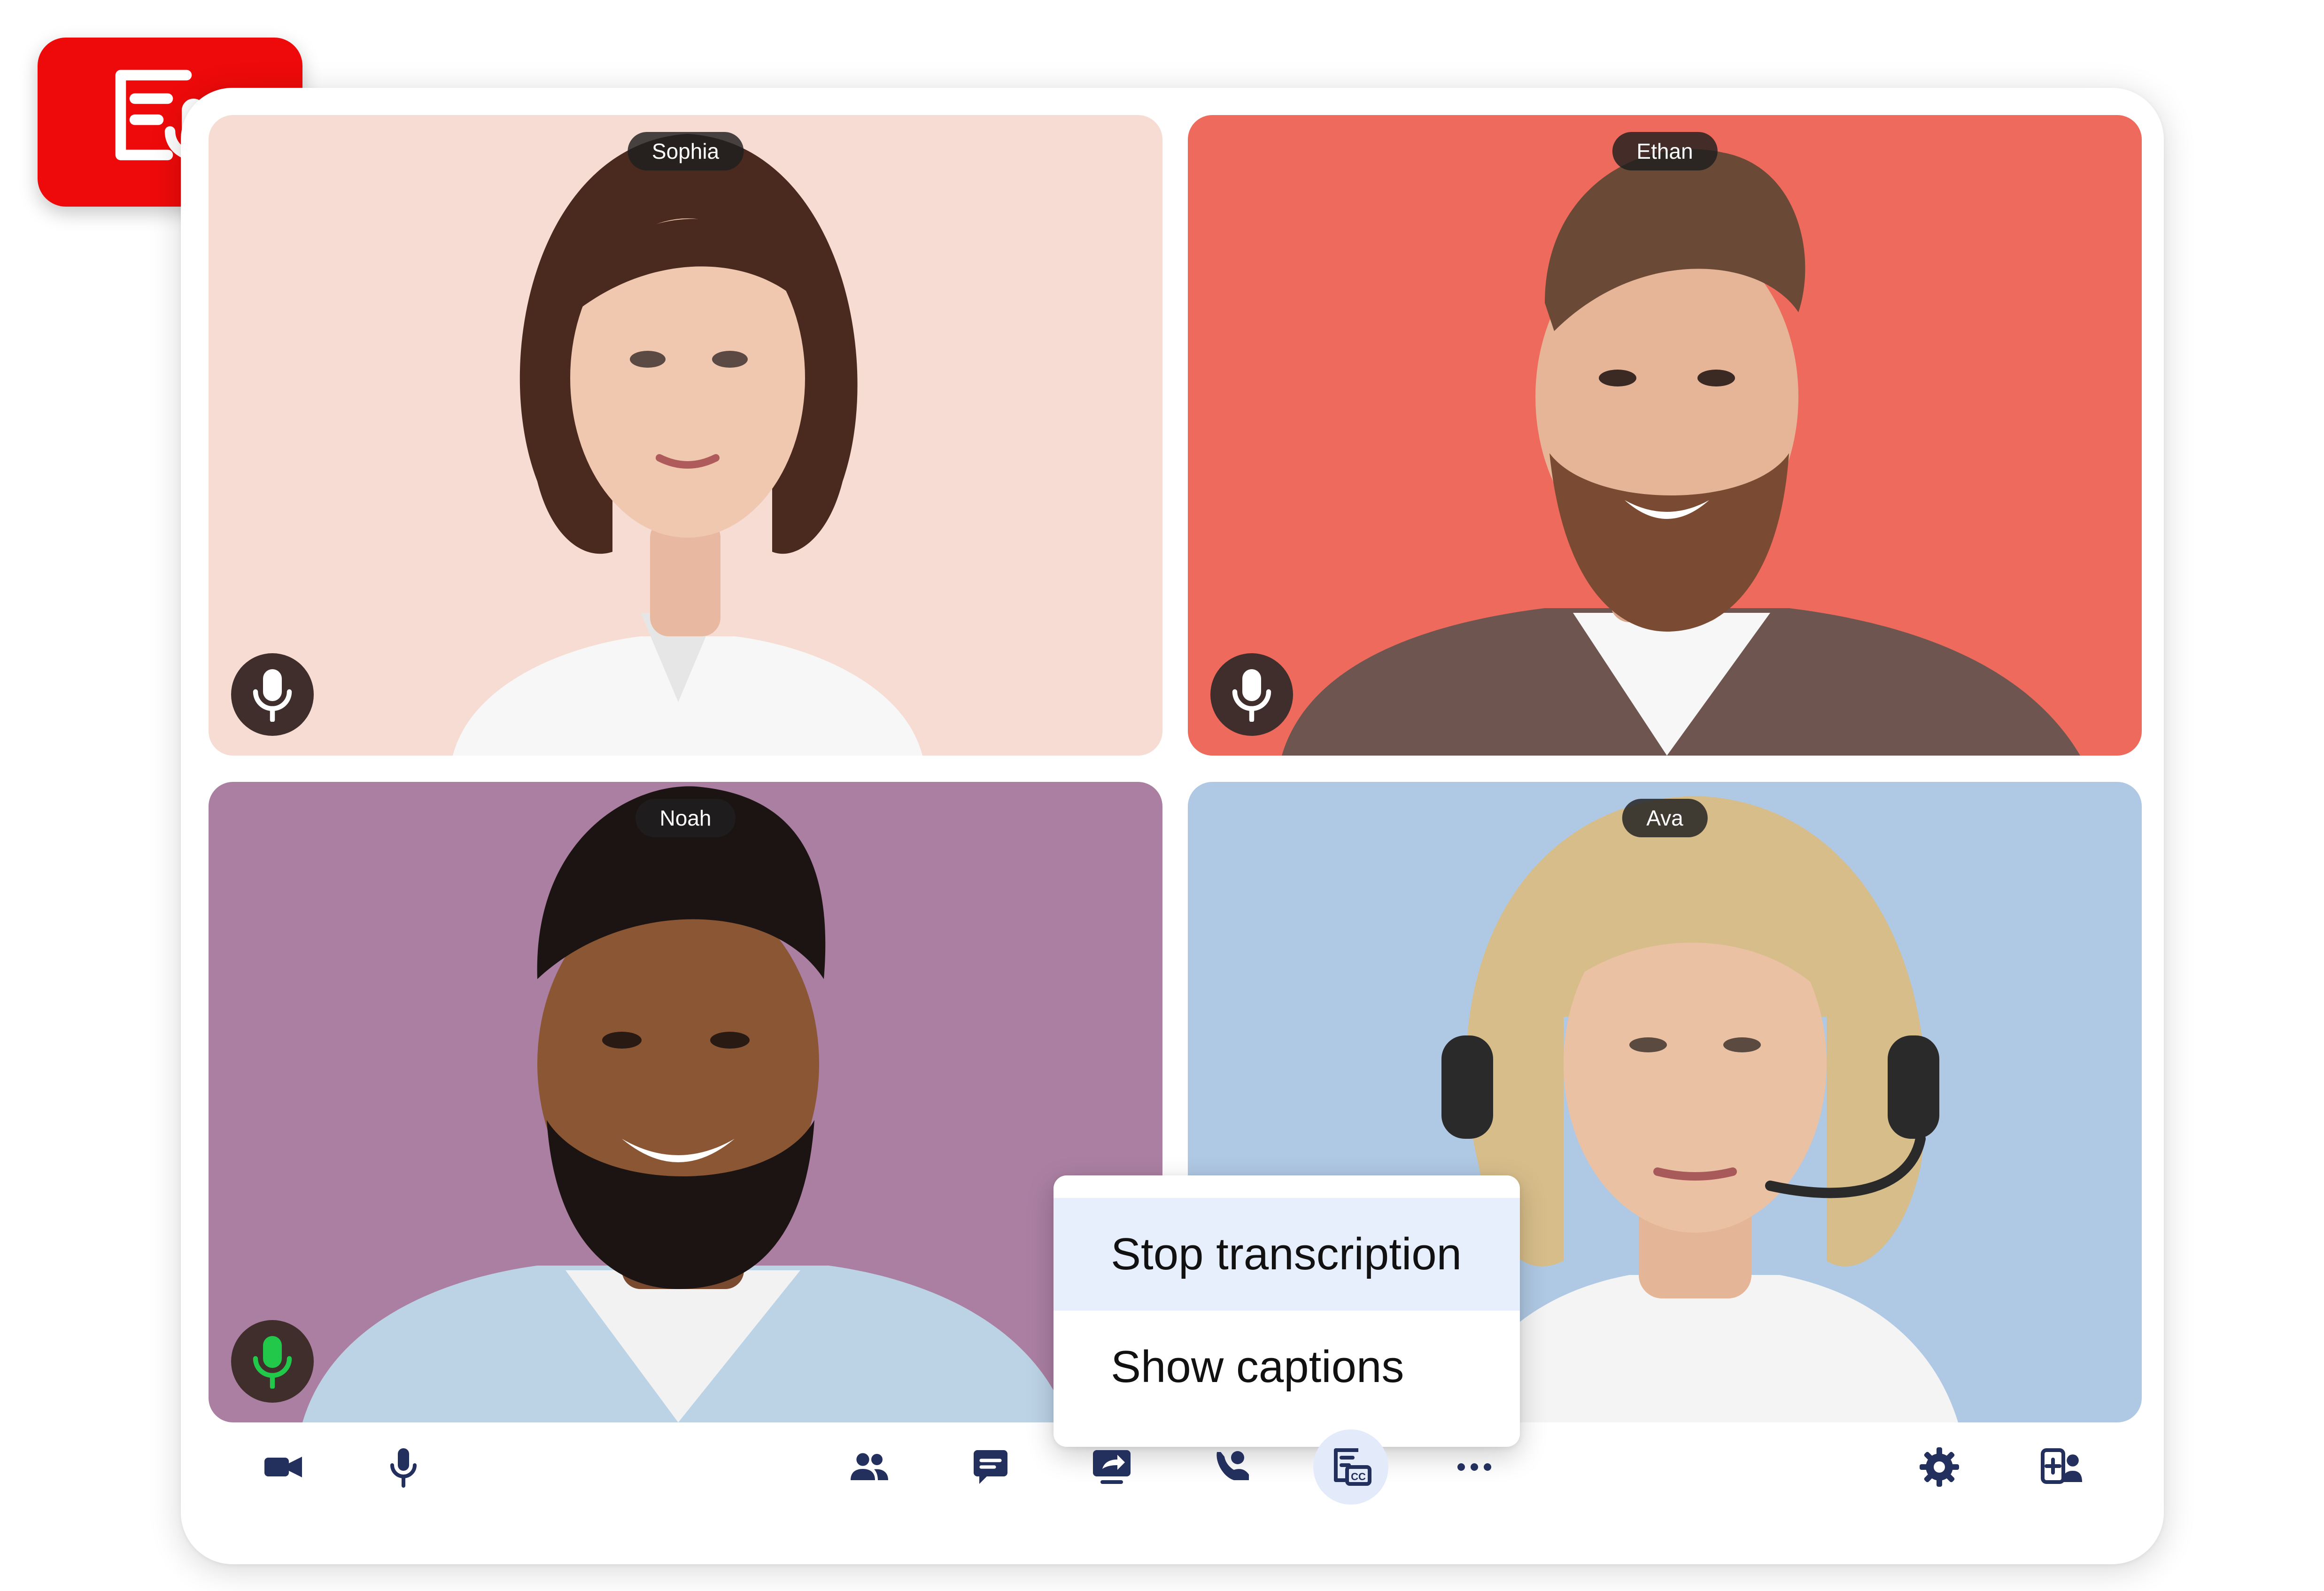  I want to click on transcription-menu: Stop transcription Show captions, so click(1287, 1311).